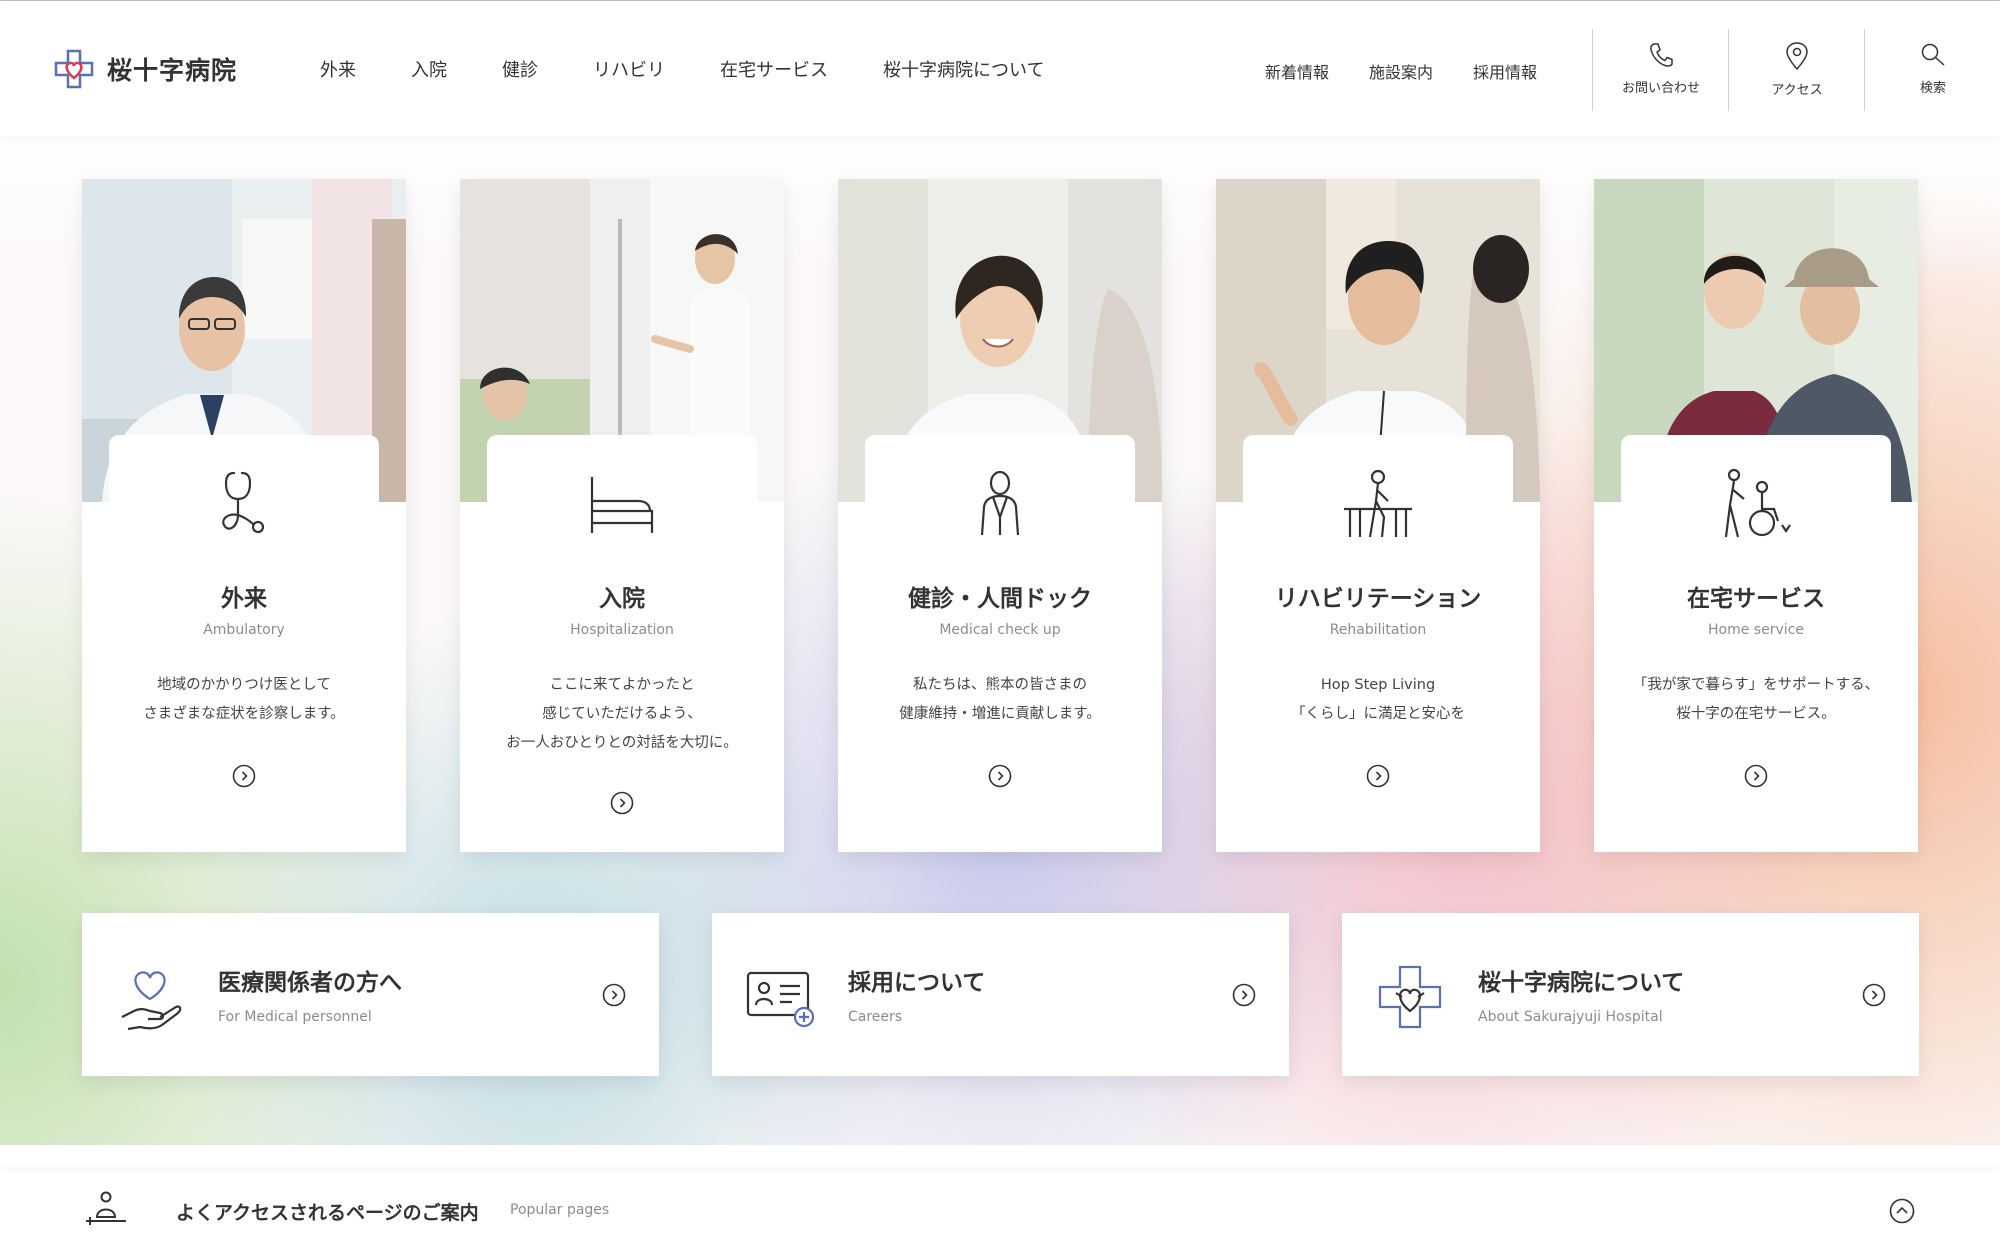  Describe the element at coordinates (1902, 1211) in the screenshot. I see `chevron-up-icon` at that location.